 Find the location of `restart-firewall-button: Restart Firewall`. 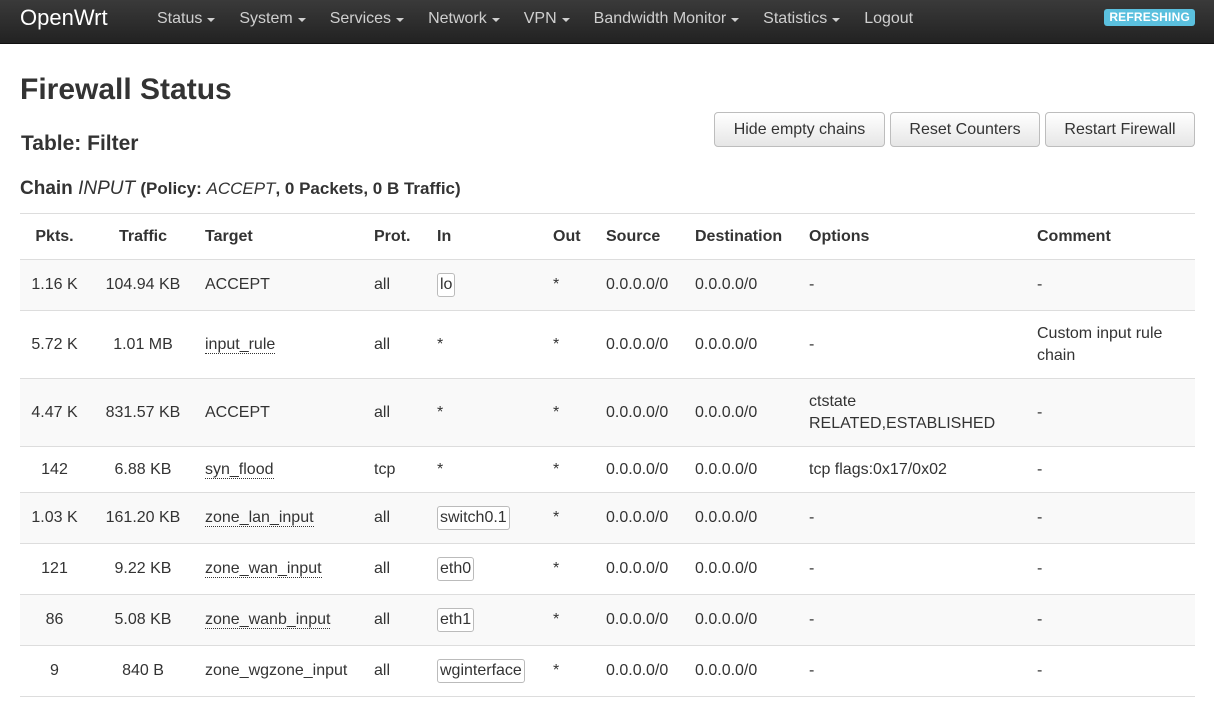

restart-firewall-button: Restart Firewall is located at coordinates (1120, 129).